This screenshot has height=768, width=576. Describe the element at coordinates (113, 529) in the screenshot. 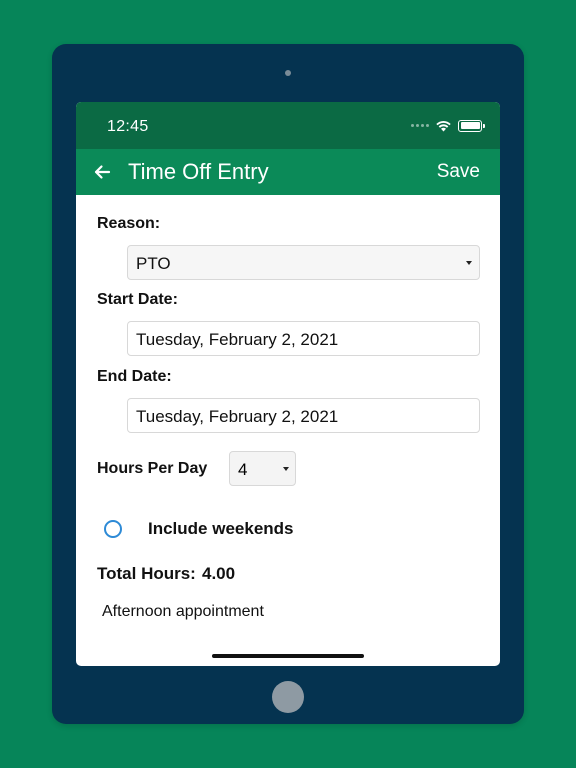

I see `include-weekends-radio` at that location.